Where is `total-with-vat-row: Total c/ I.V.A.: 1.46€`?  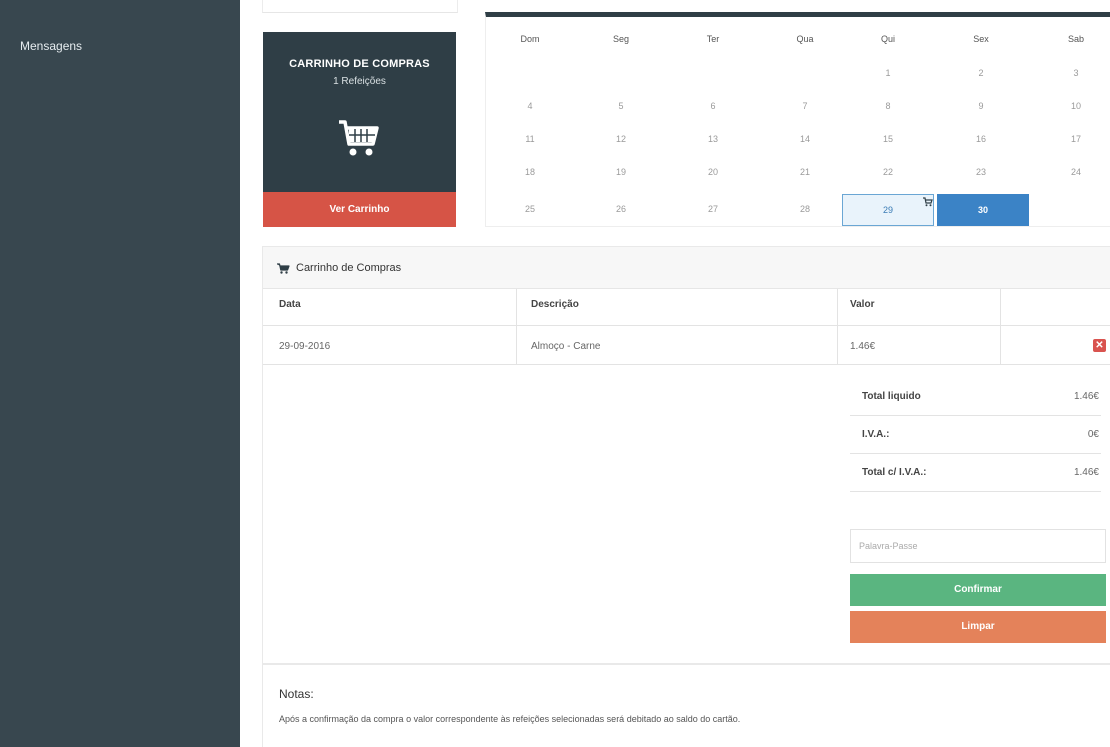 total-with-vat-row: Total c/ I.V.A.: 1.46€ is located at coordinates (975, 473).